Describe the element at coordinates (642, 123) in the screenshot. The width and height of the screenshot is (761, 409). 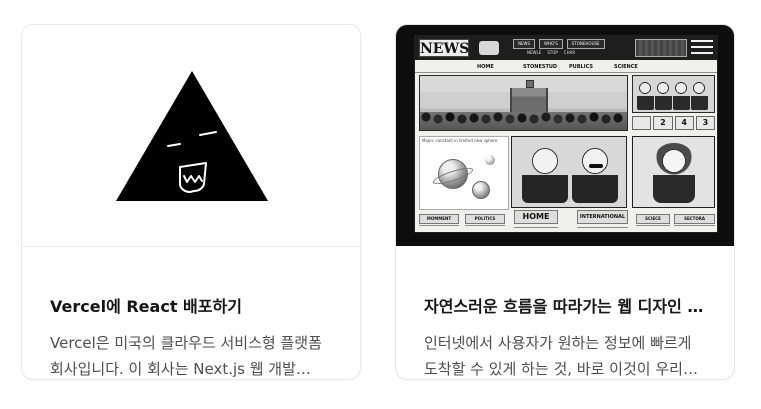
I see `number-tile` at that location.